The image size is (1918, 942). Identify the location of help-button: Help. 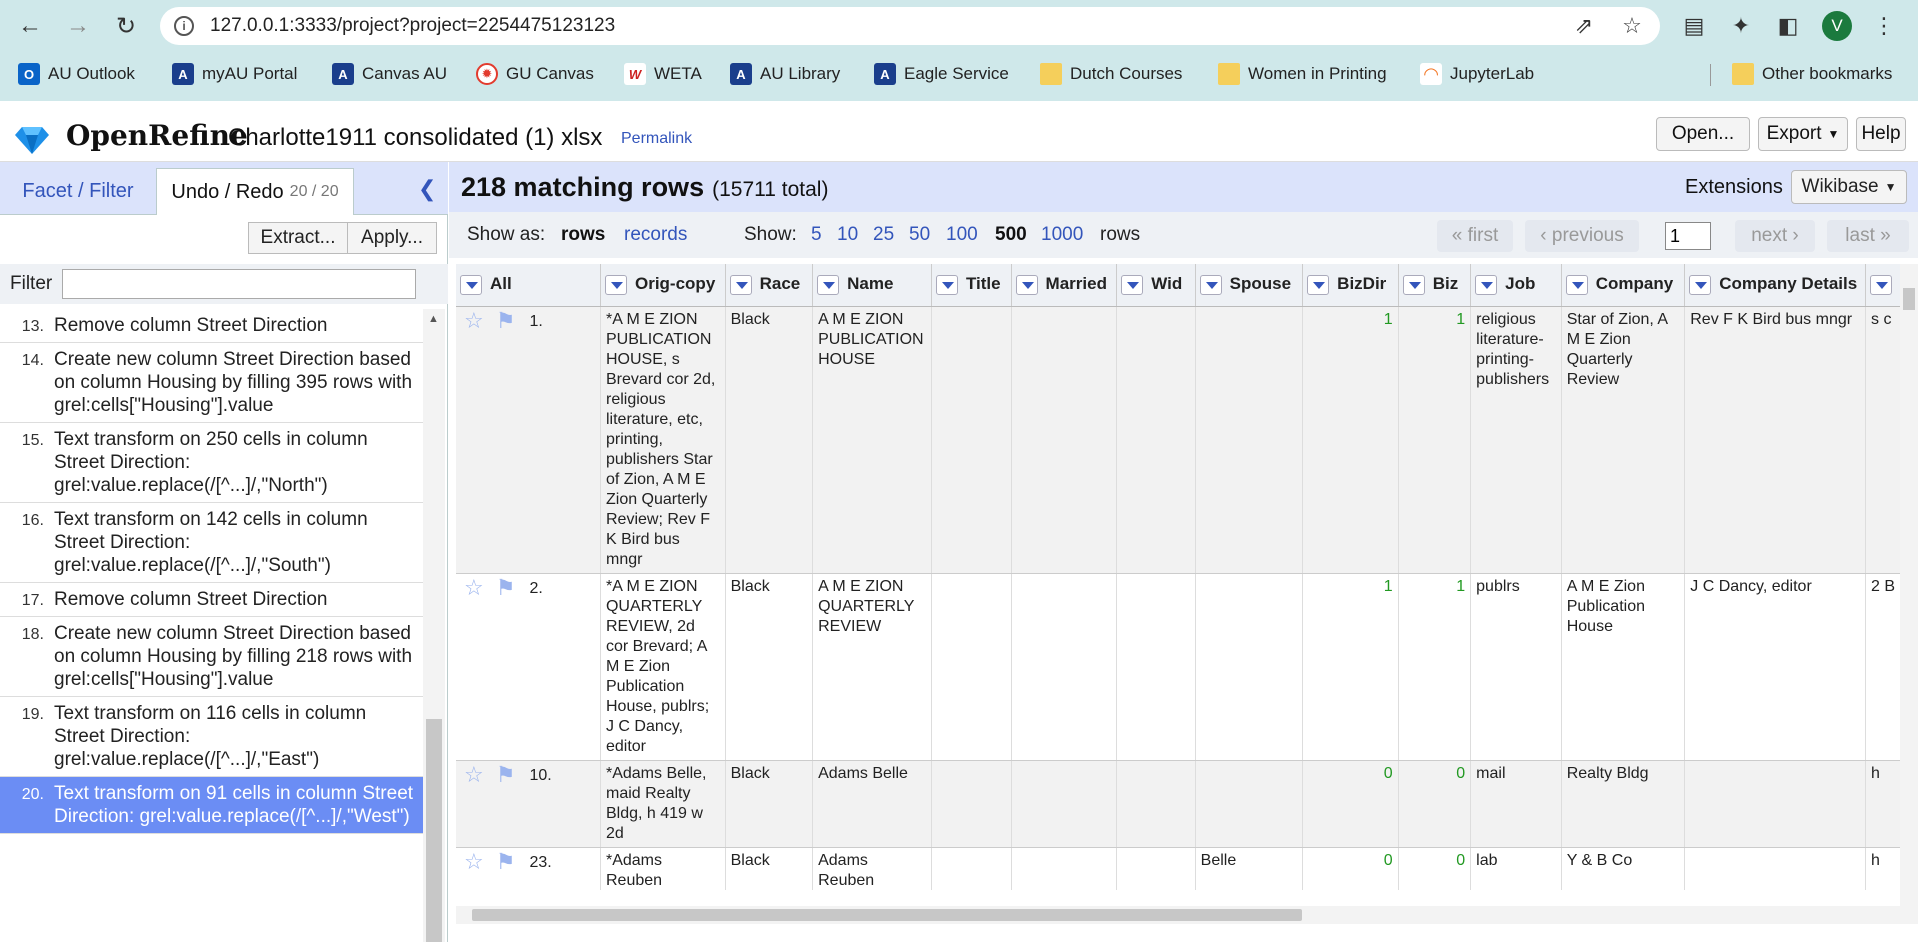
(1881, 134).